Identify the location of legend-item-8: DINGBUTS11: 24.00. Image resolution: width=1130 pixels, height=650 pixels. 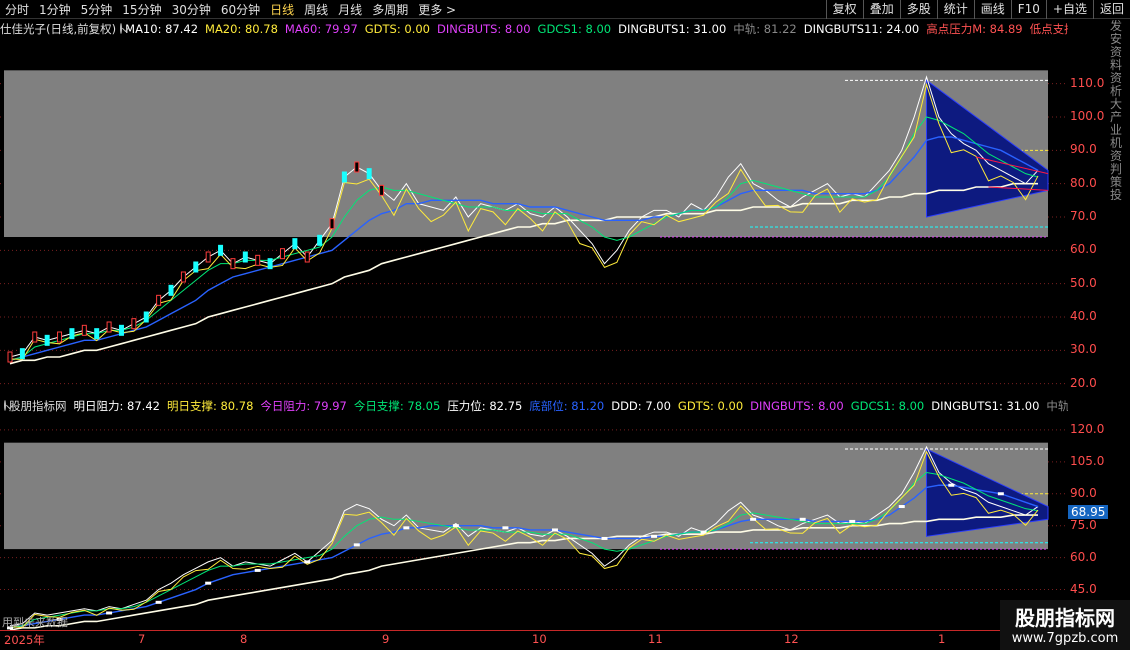
(861, 28).